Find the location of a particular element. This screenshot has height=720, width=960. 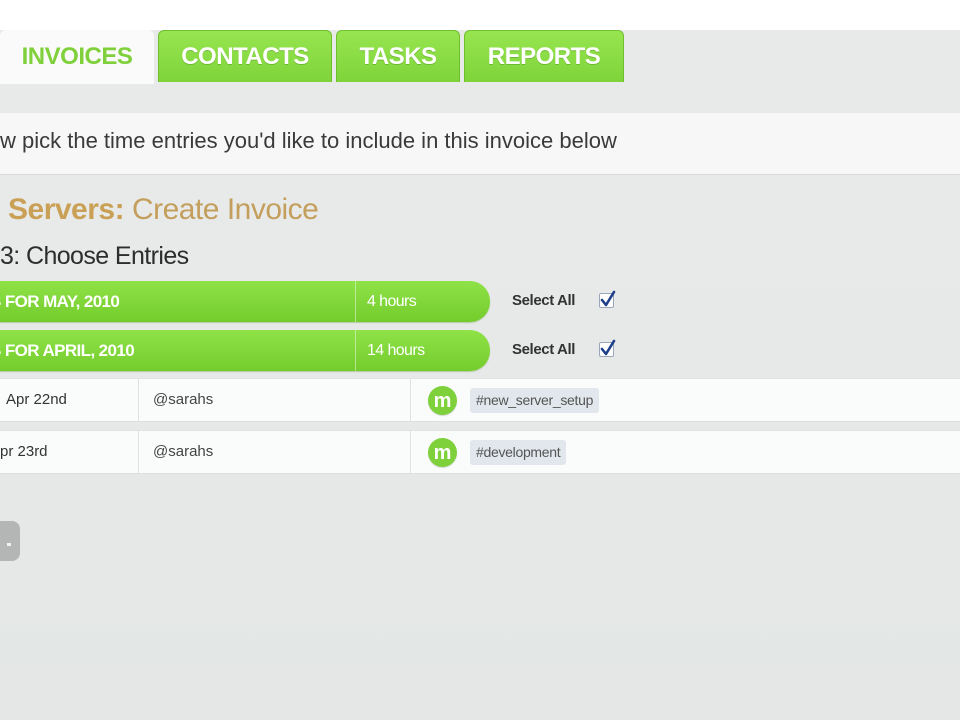

table-row: pr 23rd @sarahs m #development is located at coordinates (480, 452).